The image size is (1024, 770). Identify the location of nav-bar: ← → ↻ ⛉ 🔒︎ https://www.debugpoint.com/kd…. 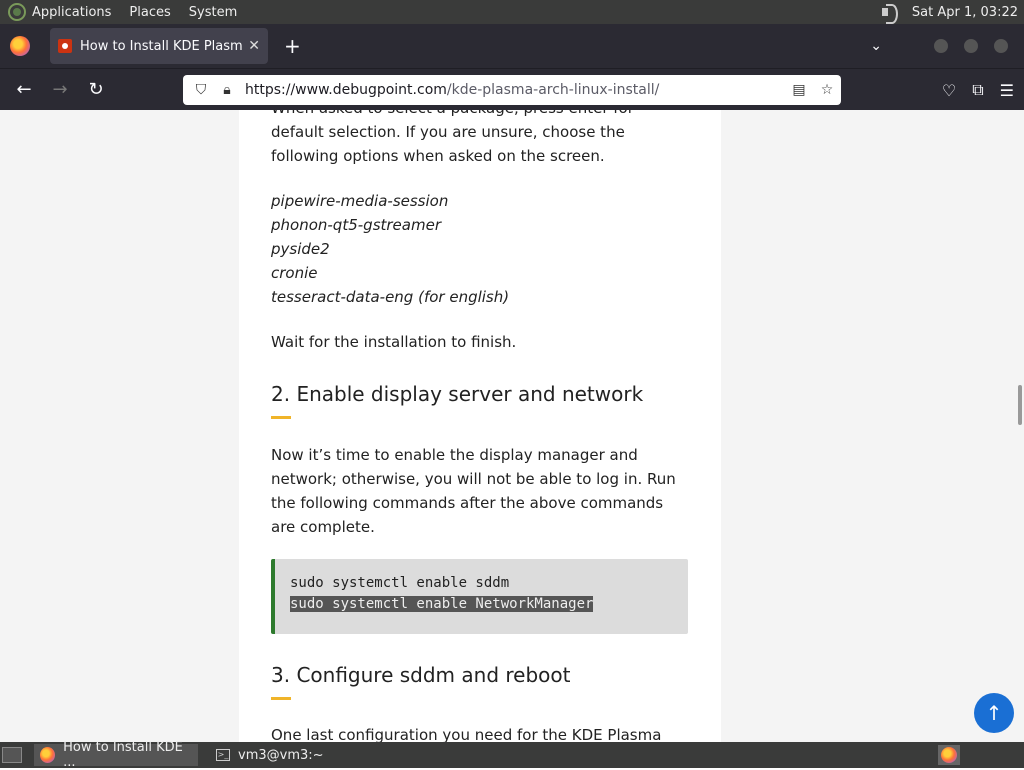
(512, 89).